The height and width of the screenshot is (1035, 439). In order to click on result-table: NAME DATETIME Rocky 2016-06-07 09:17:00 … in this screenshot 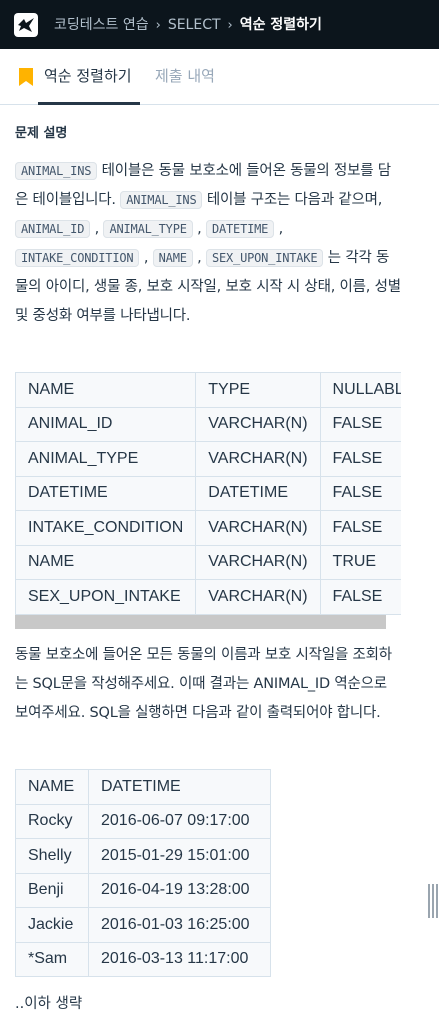, I will do `click(143, 873)`.